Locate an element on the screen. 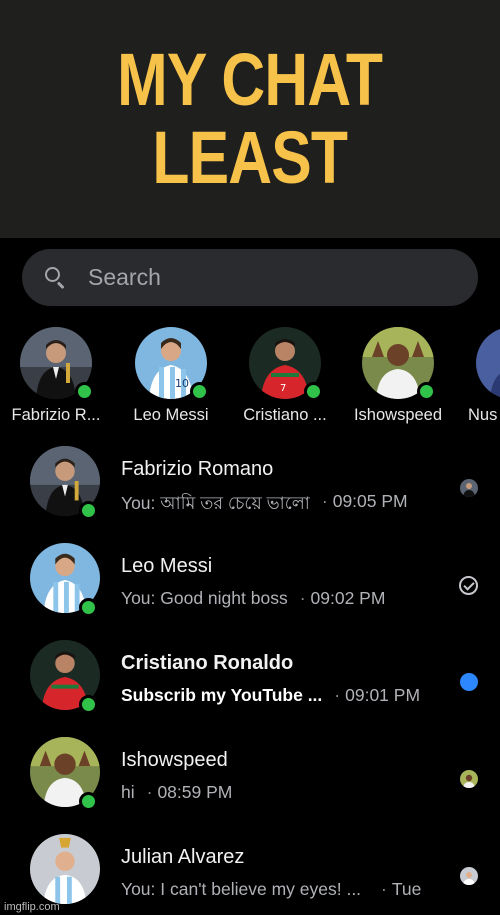 The height and width of the screenshot is (915, 500). chat-preview: You: I can't believe my eyes! ... · Tue is located at coordinates (271, 889).